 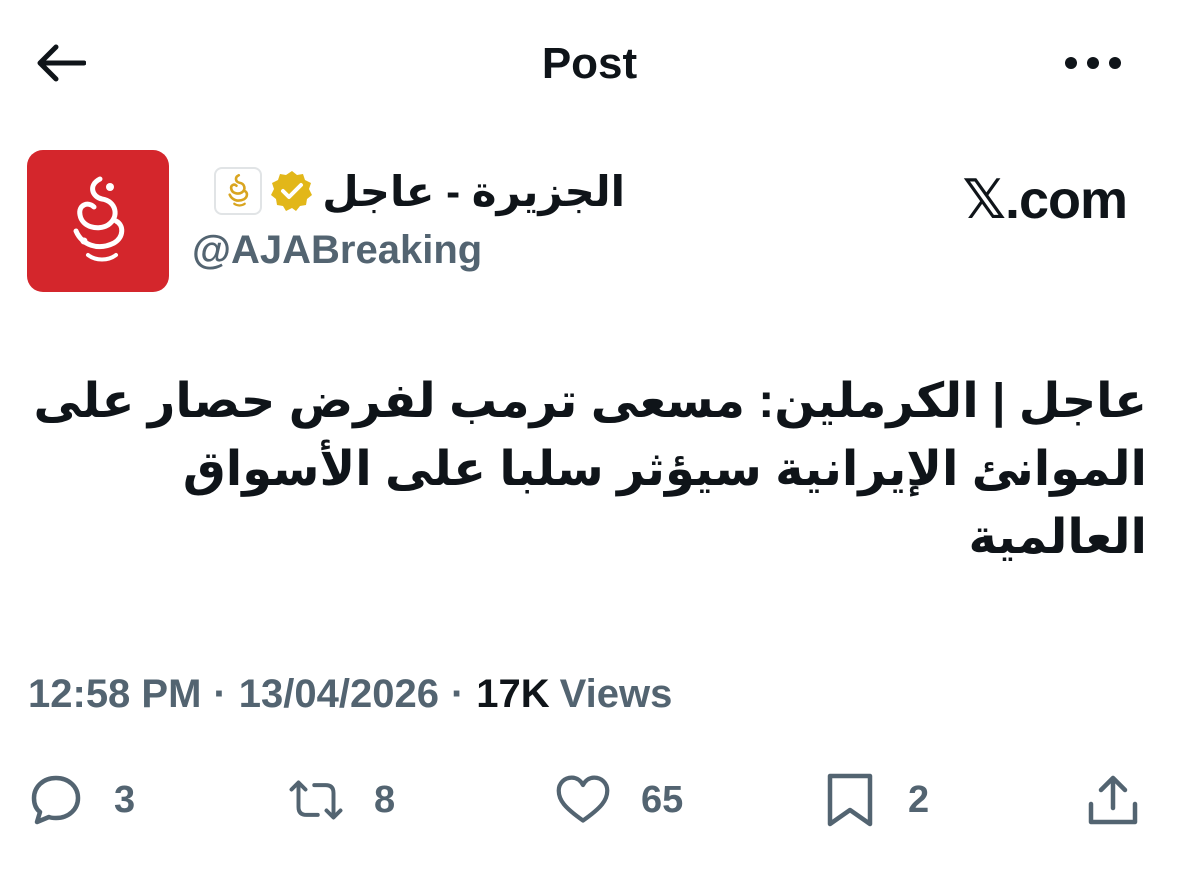 I want to click on author-info: الجزيرة - عاجل @AJABreaking, so click(x=420, y=220).